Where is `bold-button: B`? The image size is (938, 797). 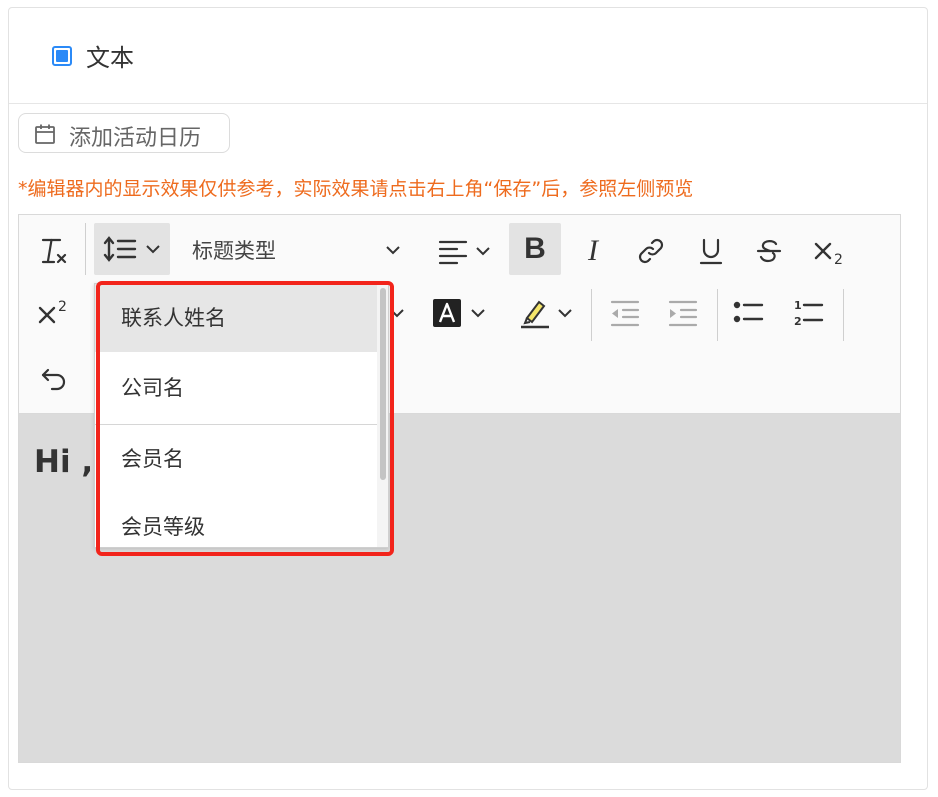 bold-button: B is located at coordinates (535, 249).